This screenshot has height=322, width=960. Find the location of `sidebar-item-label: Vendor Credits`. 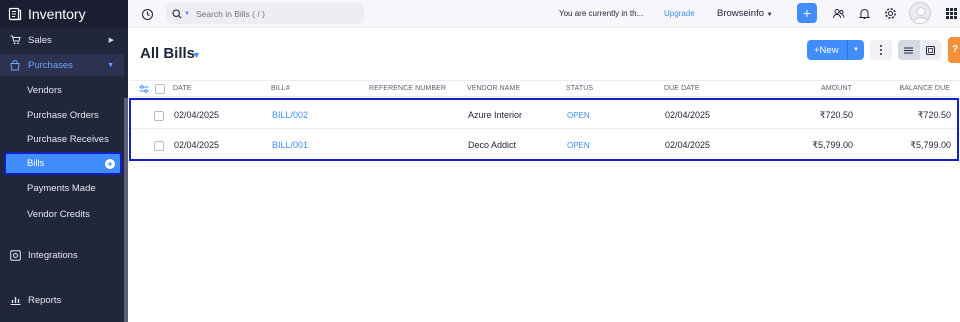

sidebar-item-label: Vendor Credits is located at coordinates (58, 214).